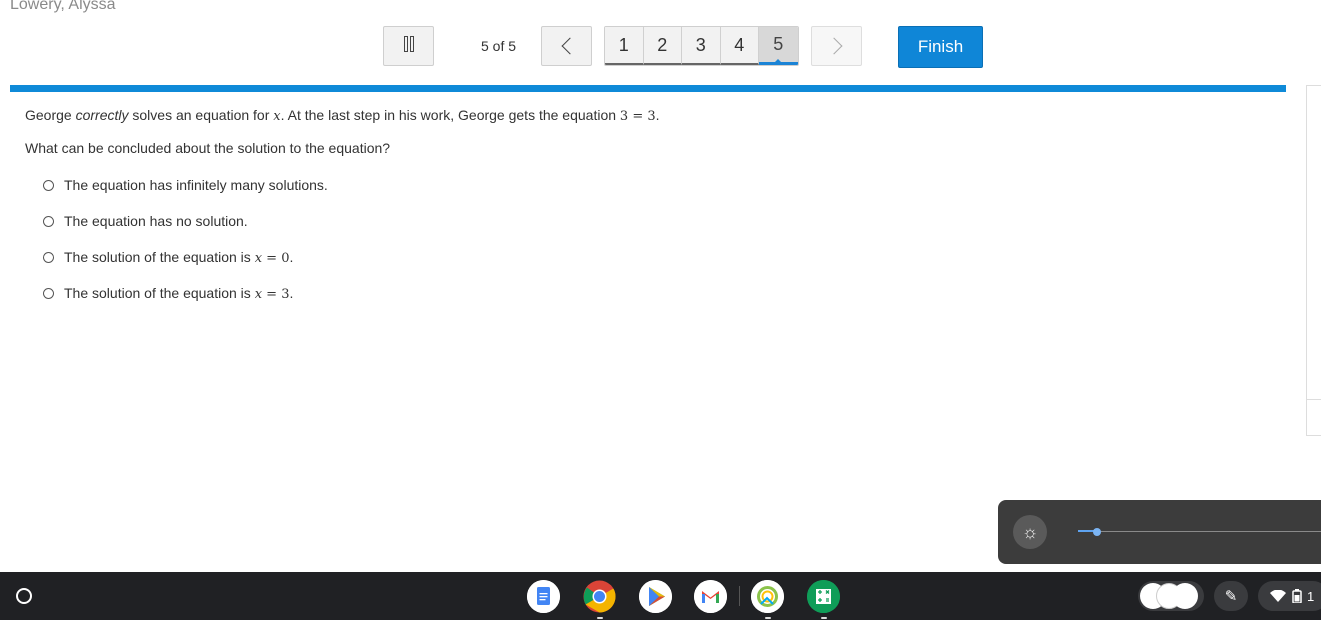 The height and width of the screenshot is (620, 1321). What do you see at coordinates (499, 46) in the screenshot?
I see `question-counter: 5 of 5` at bounding box center [499, 46].